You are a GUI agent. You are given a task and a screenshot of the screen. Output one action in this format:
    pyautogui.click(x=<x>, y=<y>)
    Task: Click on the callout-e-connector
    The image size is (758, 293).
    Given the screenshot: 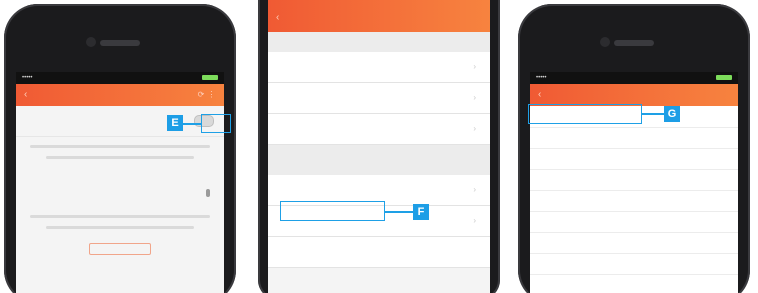 What is the action you would take?
    pyautogui.click(x=192, y=124)
    